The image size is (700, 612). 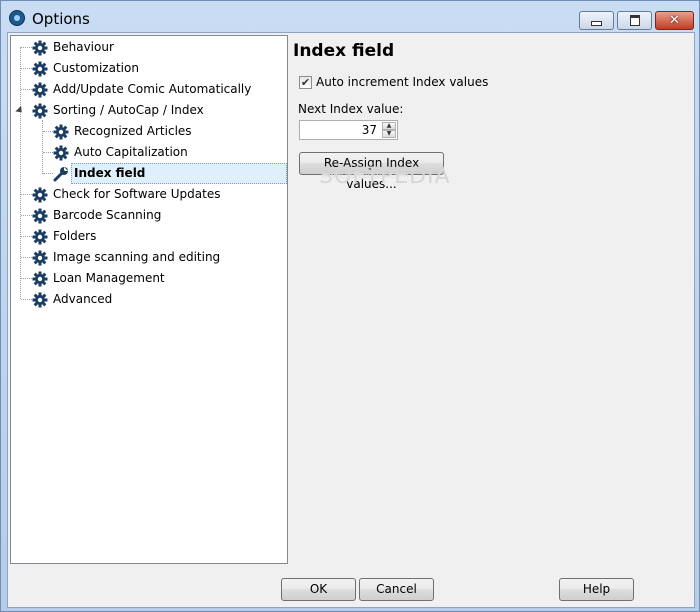 I want to click on app-icon, so click(x=17, y=18).